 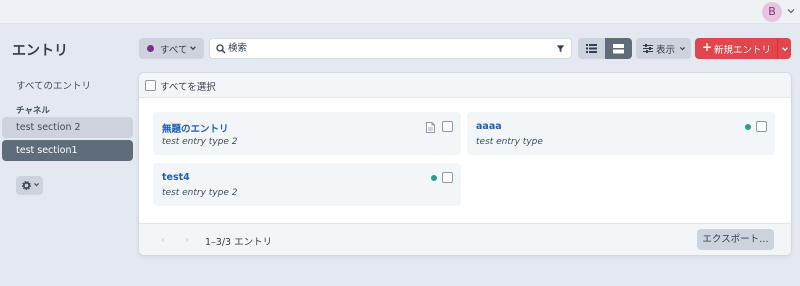 What do you see at coordinates (400, 12) in the screenshot?
I see `top-bar: B` at bounding box center [400, 12].